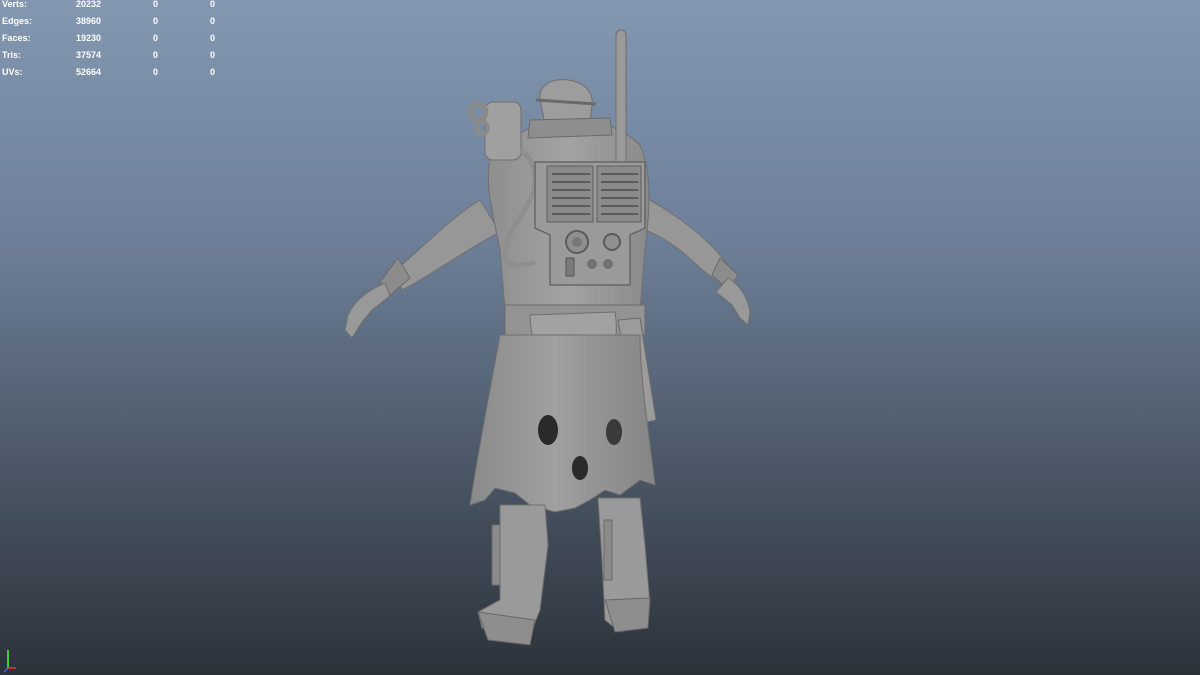  I want to click on right-leg, so click(624, 565).